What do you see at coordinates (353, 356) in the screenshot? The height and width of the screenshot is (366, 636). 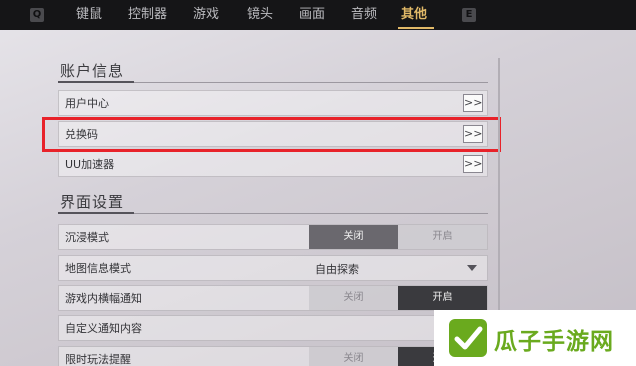 I see `limited-event-off-option: 关闭` at bounding box center [353, 356].